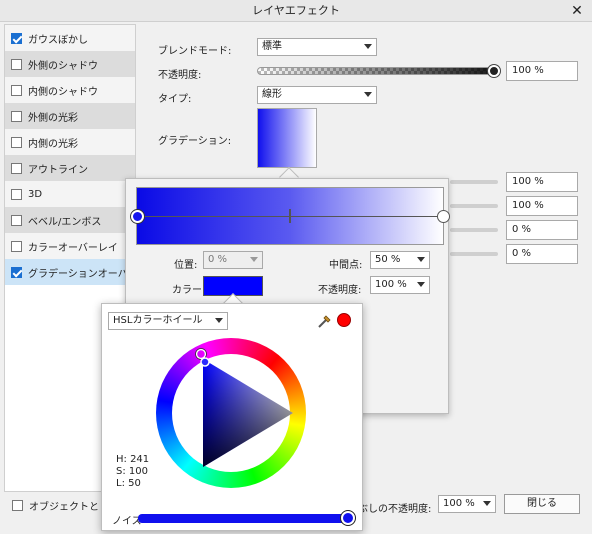 This screenshot has height=534, width=592. What do you see at coordinates (58, 40) in the screenshot?
I see `sidebar-item-label: ガウスぼかし` at bounding box center [58, 40].